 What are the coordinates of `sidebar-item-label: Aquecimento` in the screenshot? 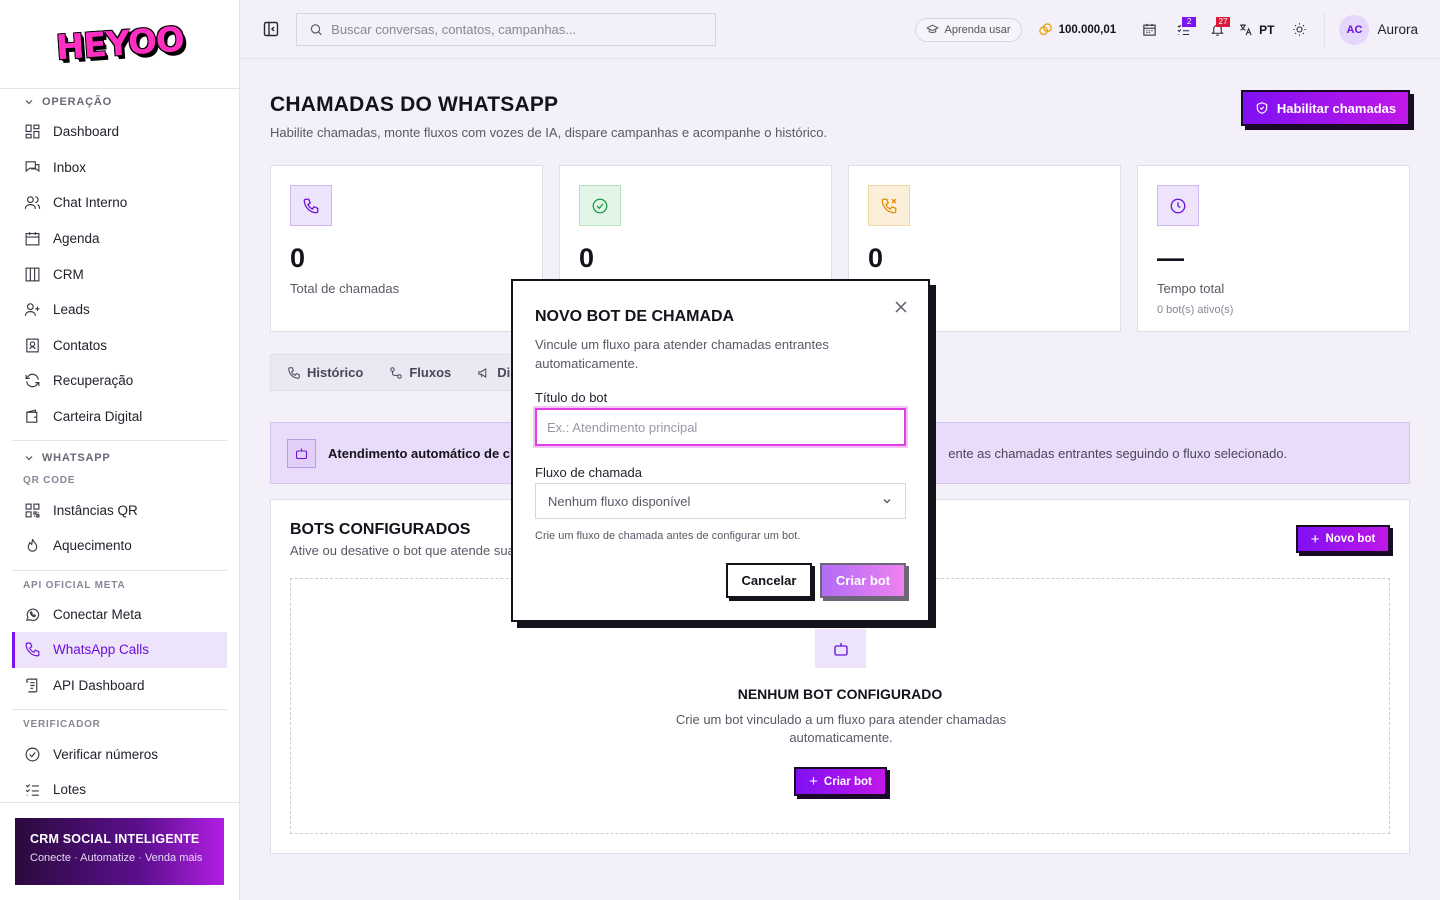 It's located at (92, 546).